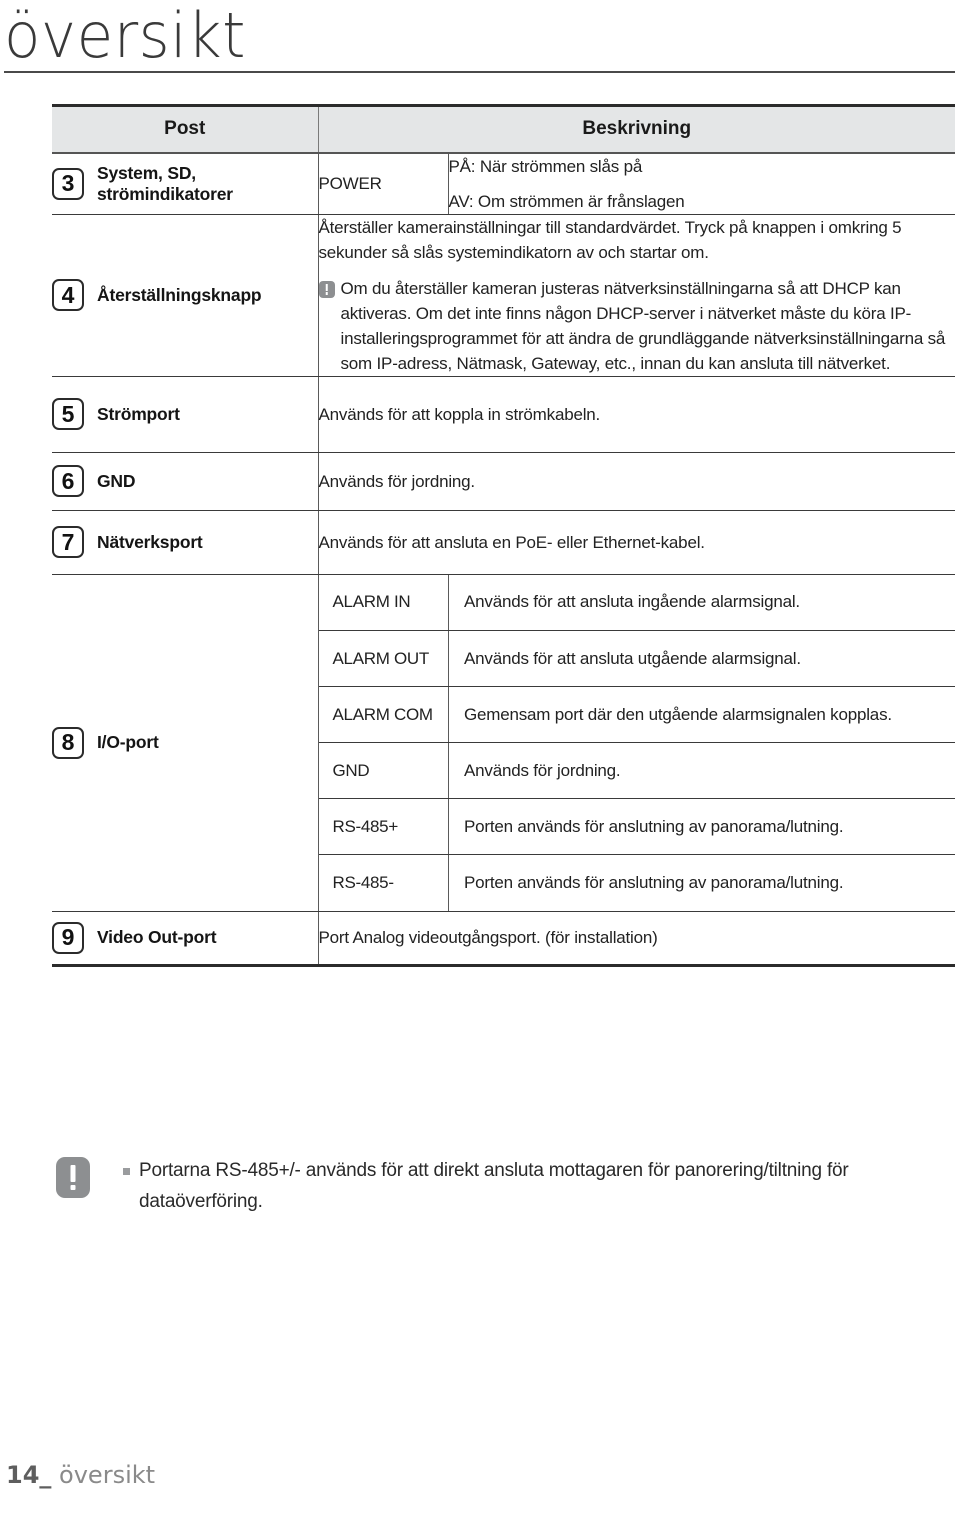 The height and width of the screenshot is (1523, 960). Describe the element at coordinates (383, 770) in the screenshot. I see `io-name-gnd: GND` at that location.